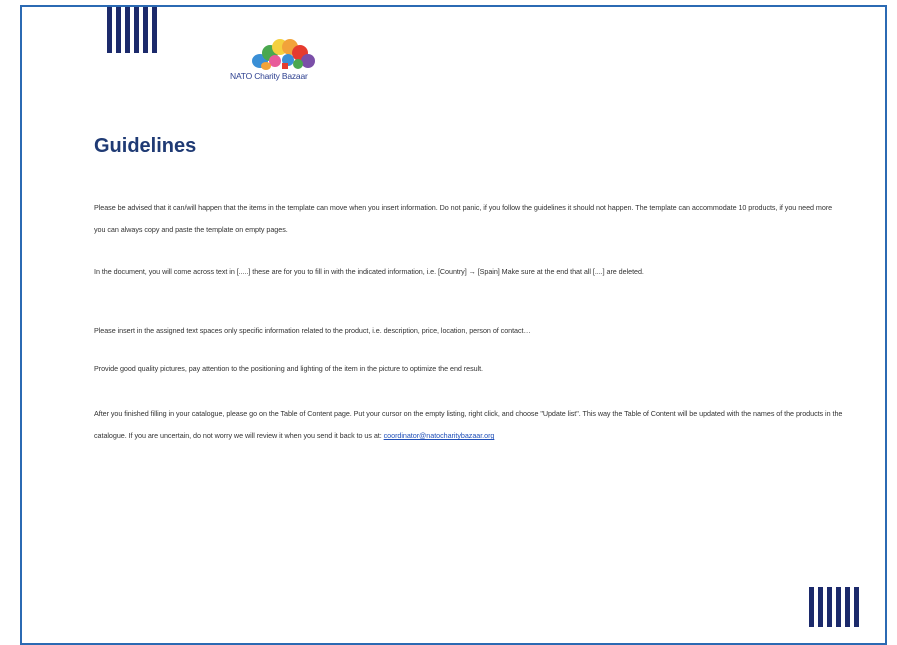 This screenshot has width=897, height=645. I want to click on top-barcode-decoration, so click(132, 30).